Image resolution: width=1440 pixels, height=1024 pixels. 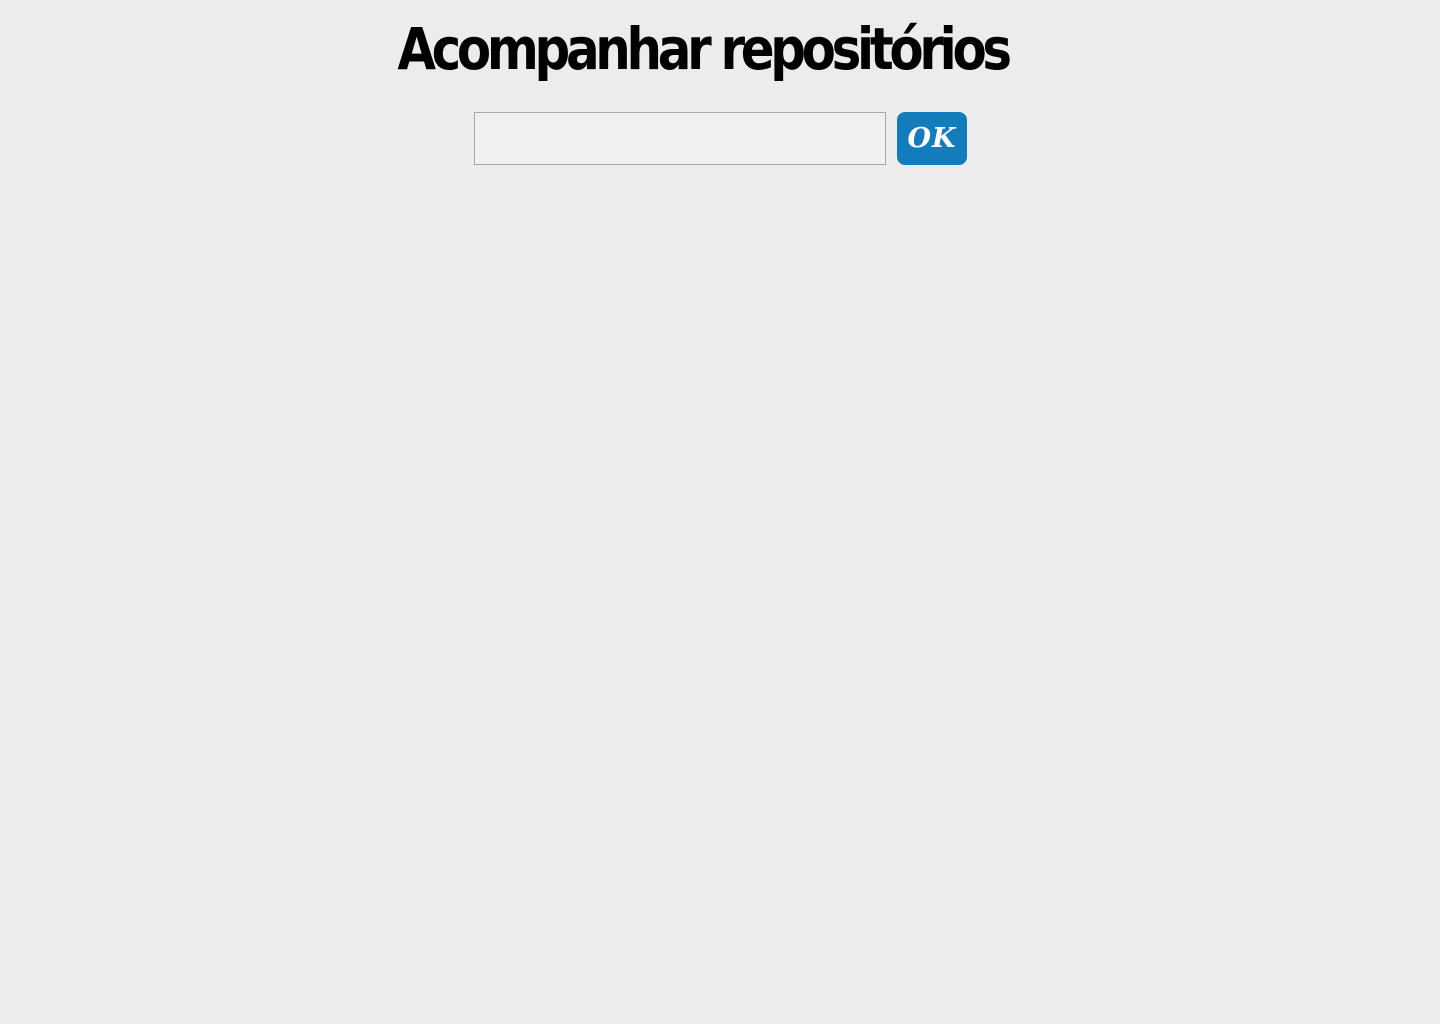 I want to click on repository-form: OK, so click(x=720, y=138).